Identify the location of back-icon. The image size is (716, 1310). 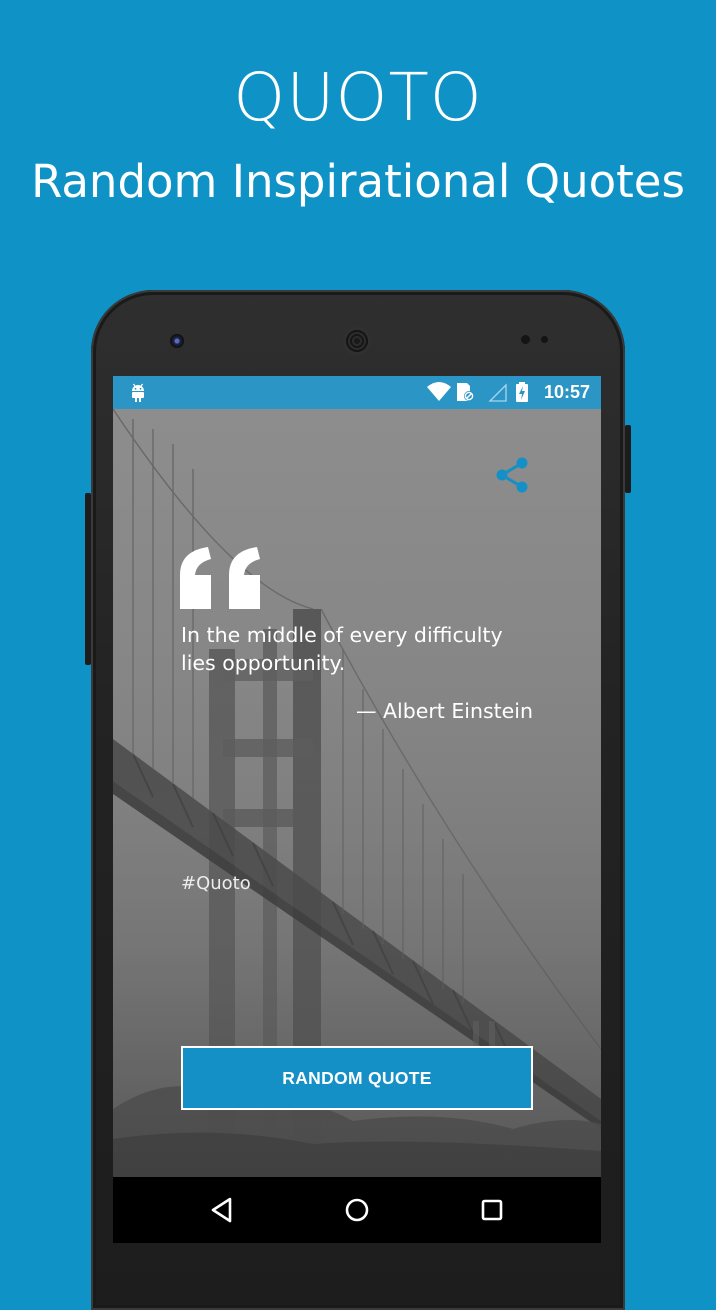
(222, 1210).